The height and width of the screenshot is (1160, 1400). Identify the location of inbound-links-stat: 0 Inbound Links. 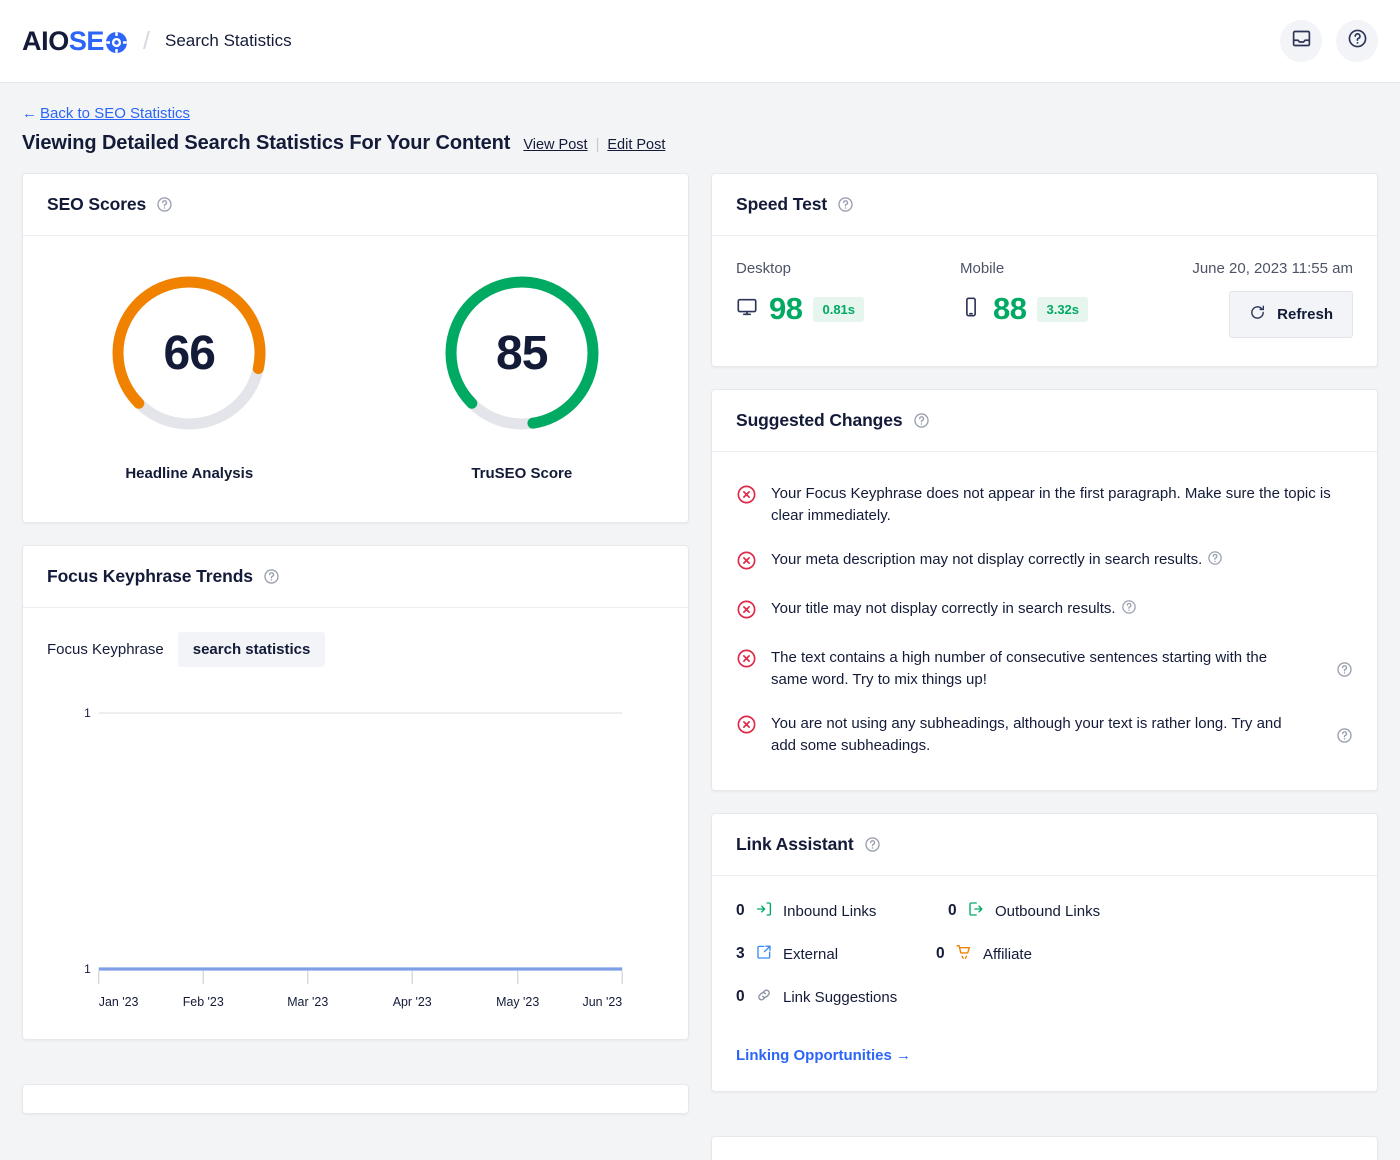
(842, 911).